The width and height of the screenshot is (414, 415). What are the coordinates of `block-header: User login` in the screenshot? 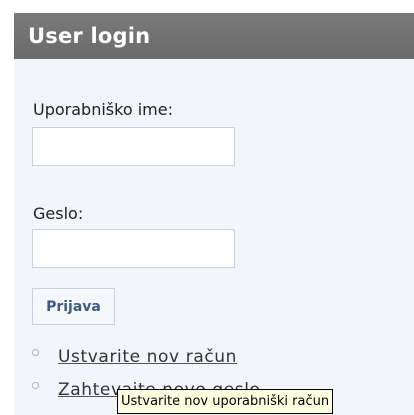 It's located at (214, 36).